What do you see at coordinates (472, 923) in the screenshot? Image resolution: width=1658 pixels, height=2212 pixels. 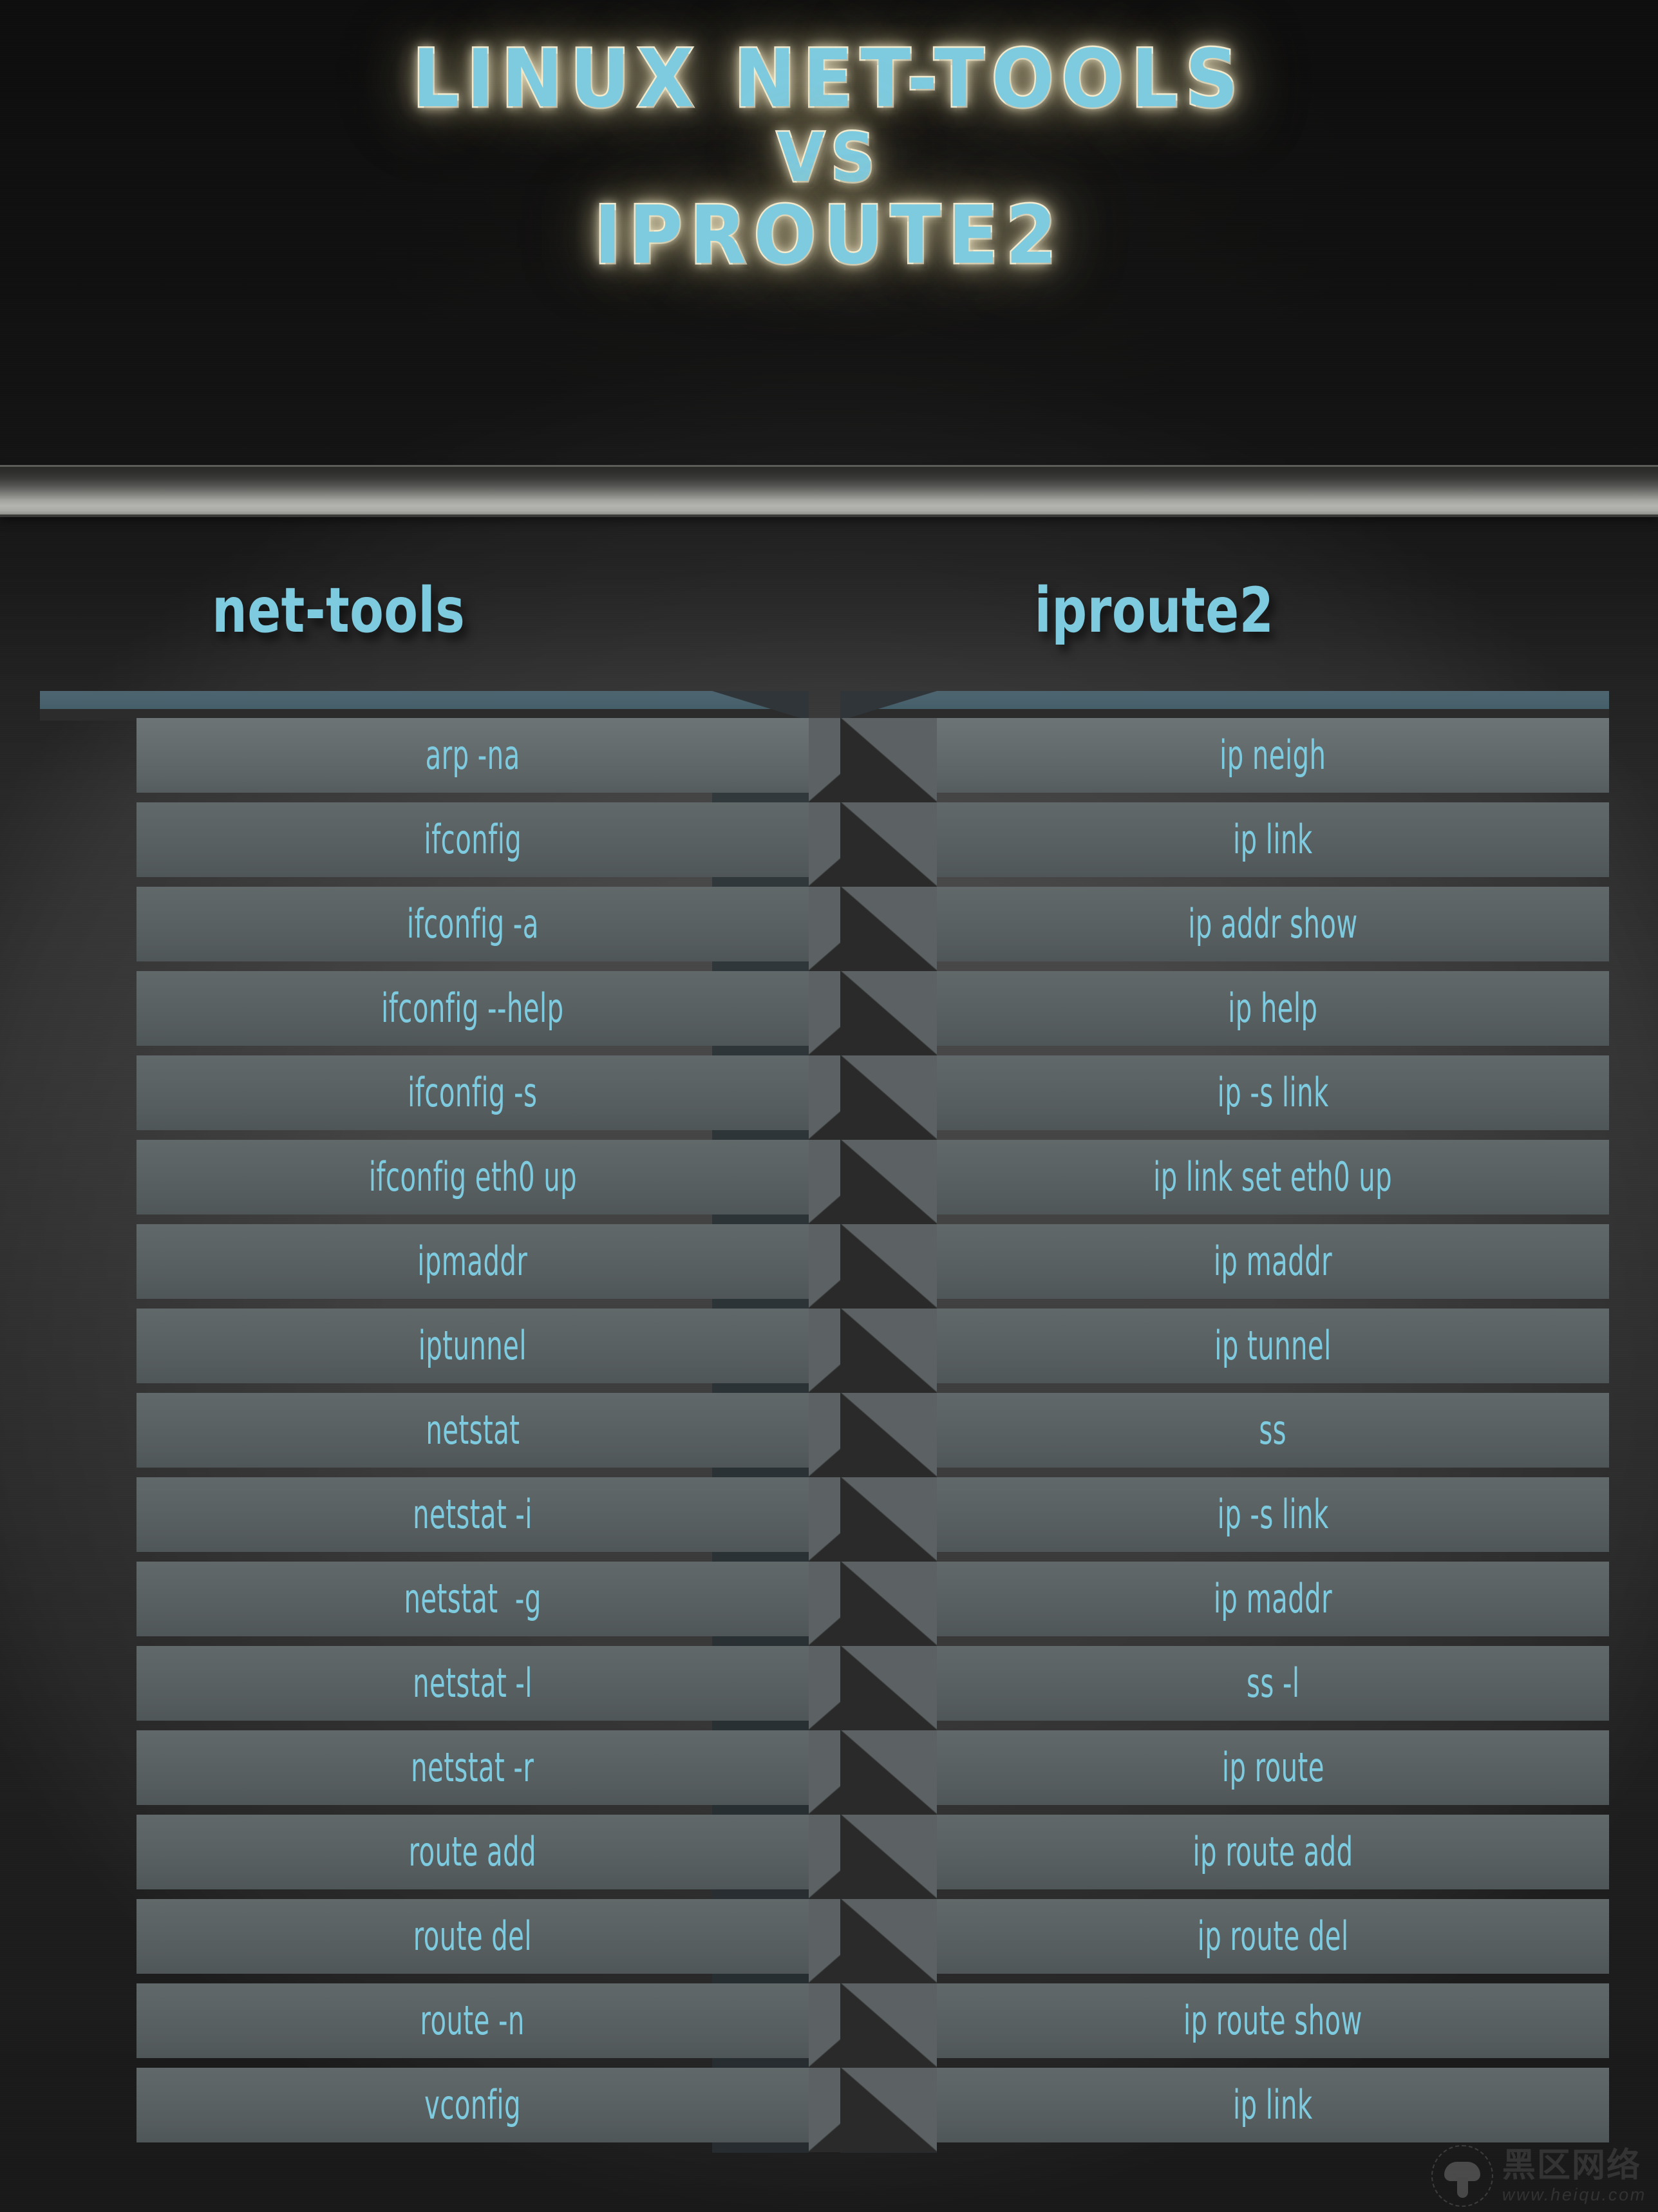 I see `command-label: ifconfig -a` at bounding box center [472, 923].